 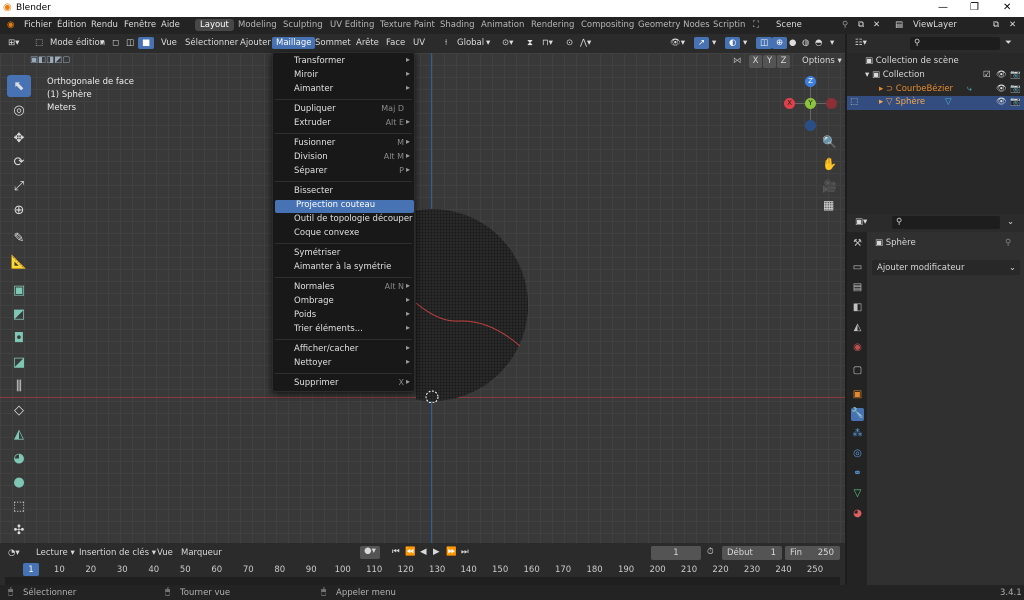 What do you see at coordinates (1012, 25) in the screenshot?
I see `delete-view-layer-icon: ✕` at bounding box center [1012, 25].